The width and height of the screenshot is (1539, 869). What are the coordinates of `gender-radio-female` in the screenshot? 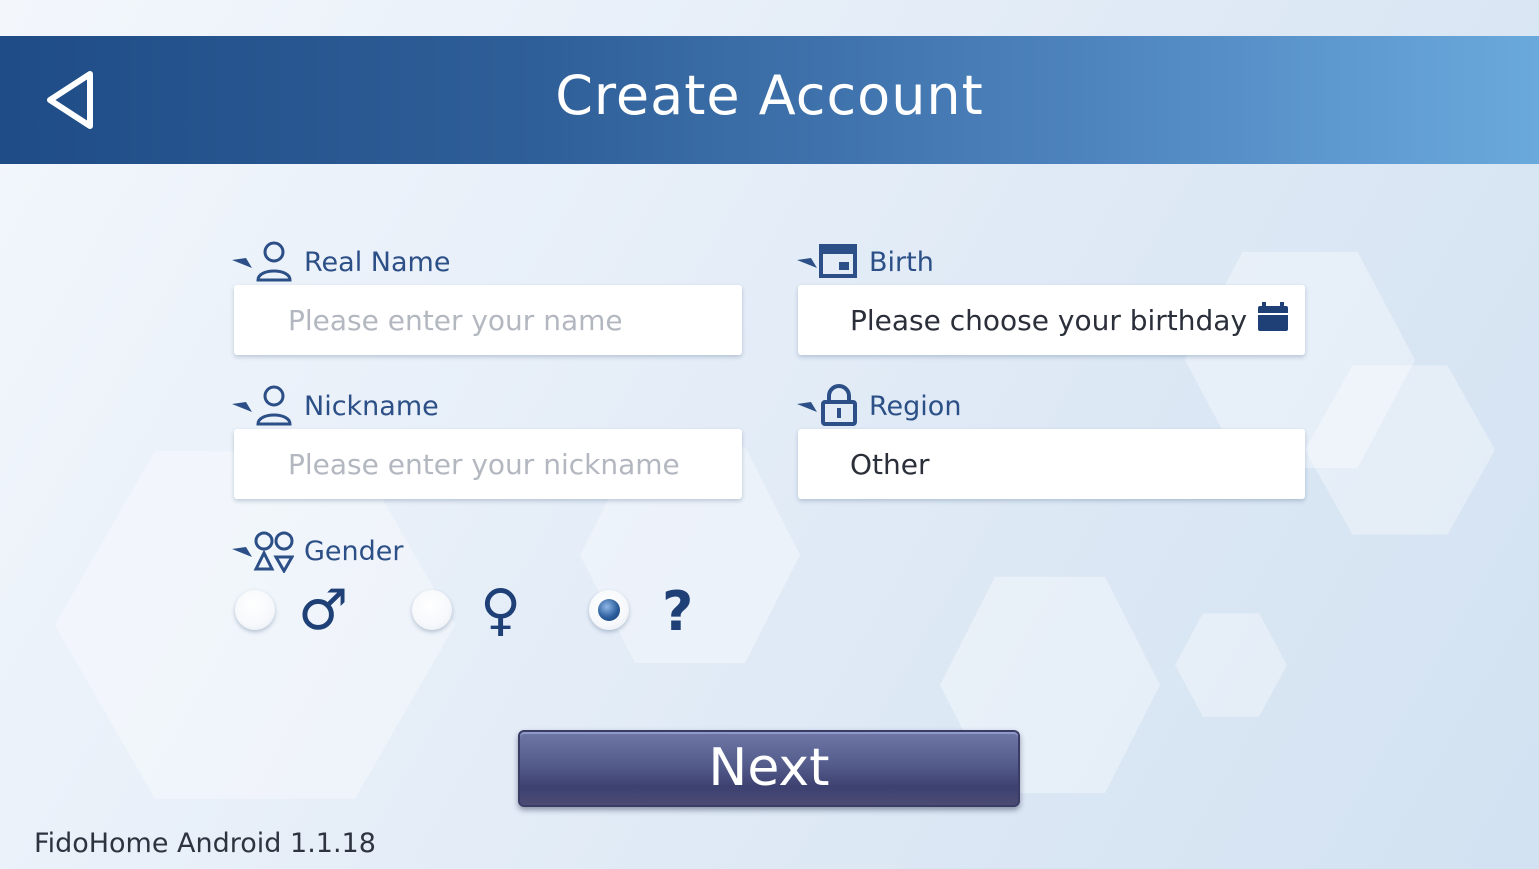 It's located at (432, 610).